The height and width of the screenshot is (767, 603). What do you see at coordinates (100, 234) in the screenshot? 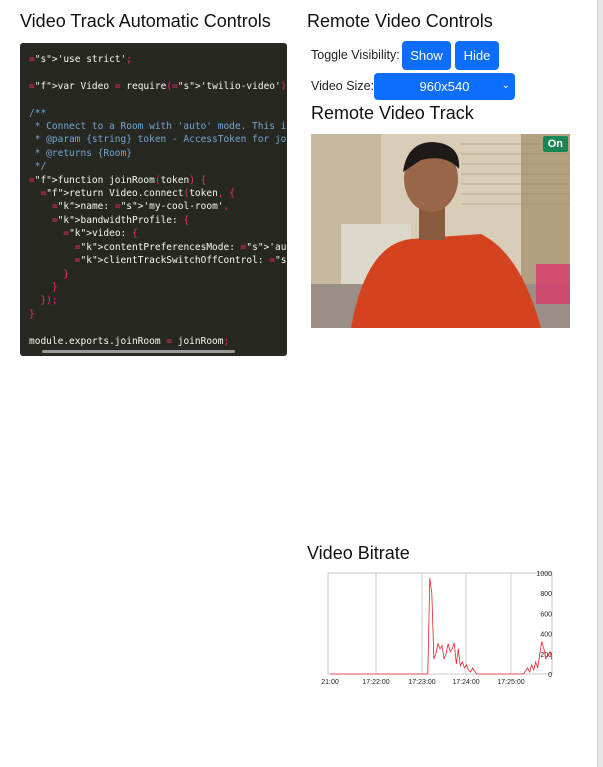
I see `code-line: ="k">video: {` at bounding box center [100, 234].